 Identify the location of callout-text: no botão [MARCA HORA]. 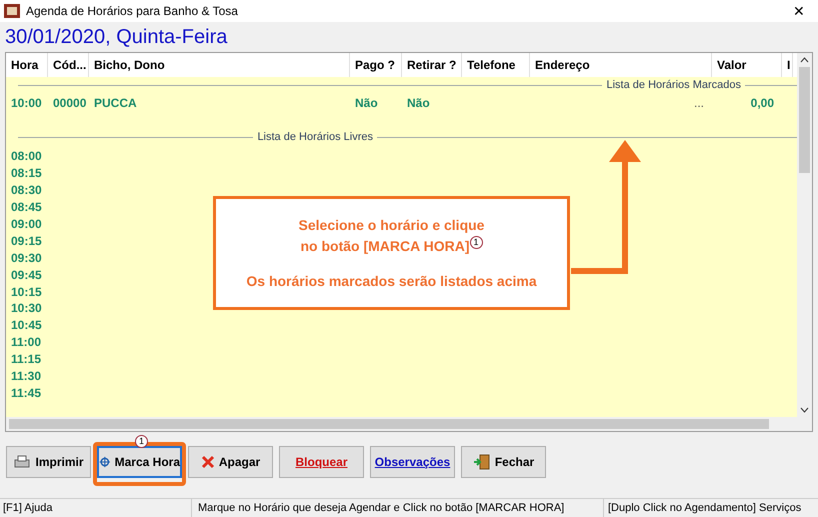
(385, 246).